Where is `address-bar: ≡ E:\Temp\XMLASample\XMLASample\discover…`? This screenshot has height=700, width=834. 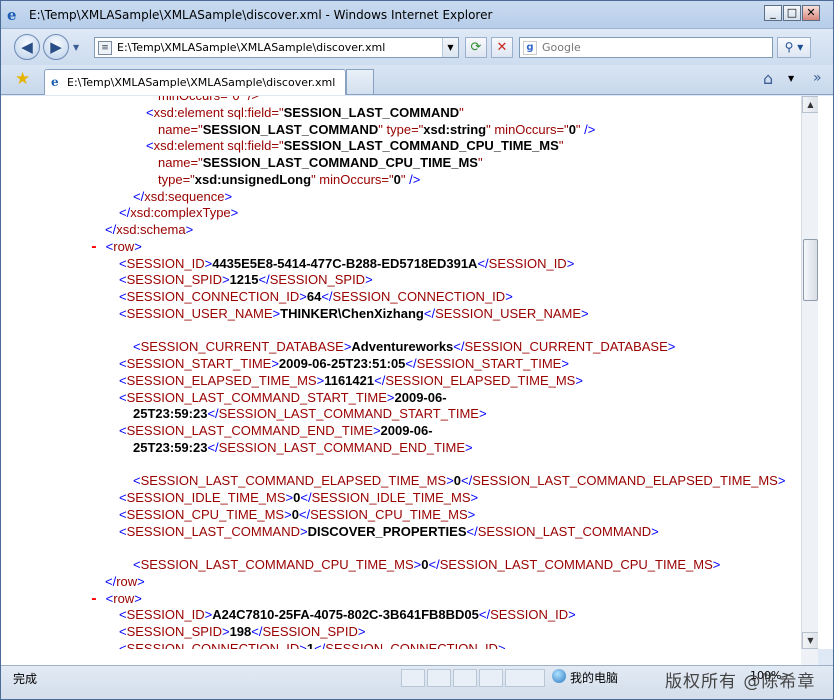
address-bar: ≡ E:\Temp\XMLASample\XMLASample\discover… is located at coordinates (276, 47).